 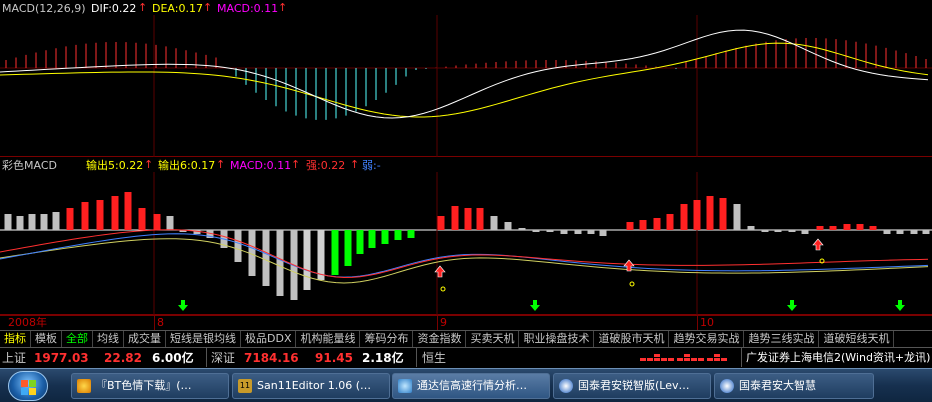 What do you see at coordinates (493, 339) in the screenshot?
I see `tab-buy-sell-secret: 买卖天机` at bounding box center [493, 339].